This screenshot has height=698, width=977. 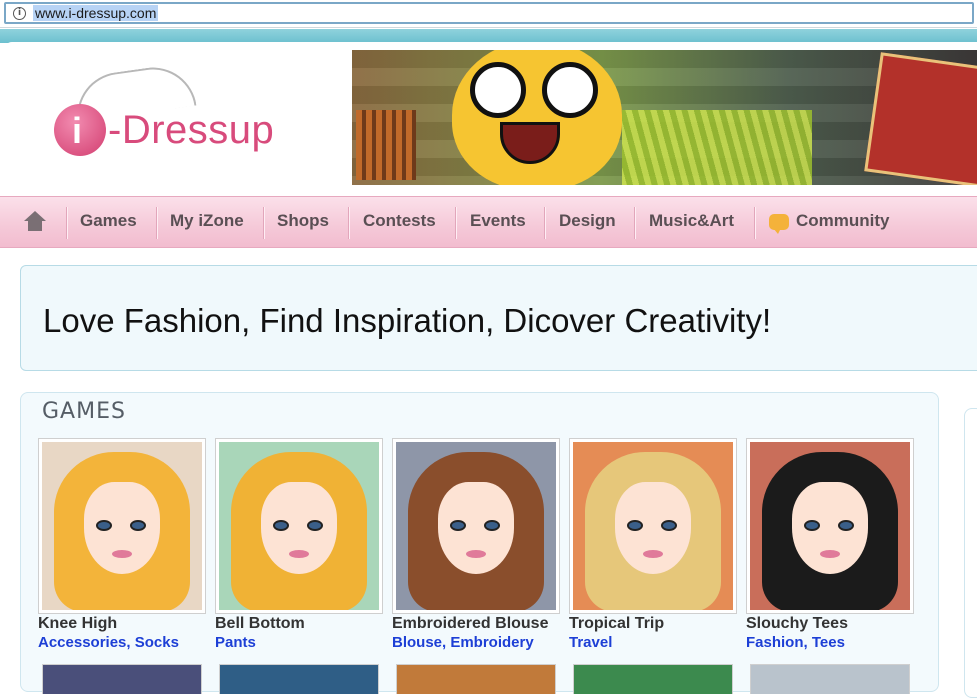 What do you see at coordinates (920, 118) in the screenshot?
I see `banner-card-logo` at bounding box center [920, 118].